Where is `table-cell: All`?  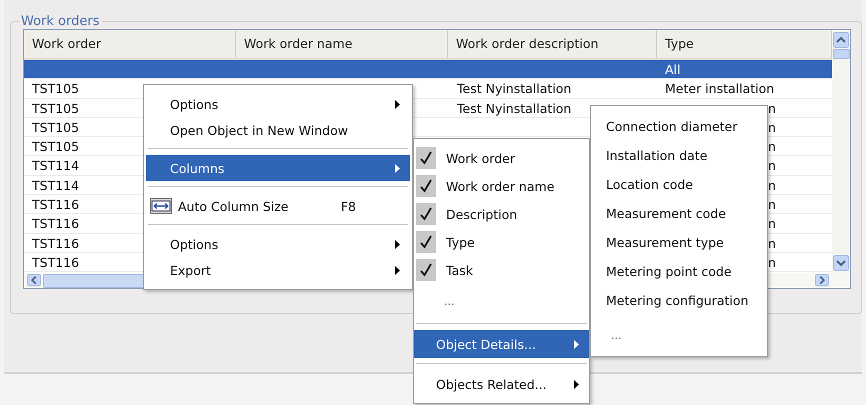
table-cell: All is located at coordinates (672, 69).